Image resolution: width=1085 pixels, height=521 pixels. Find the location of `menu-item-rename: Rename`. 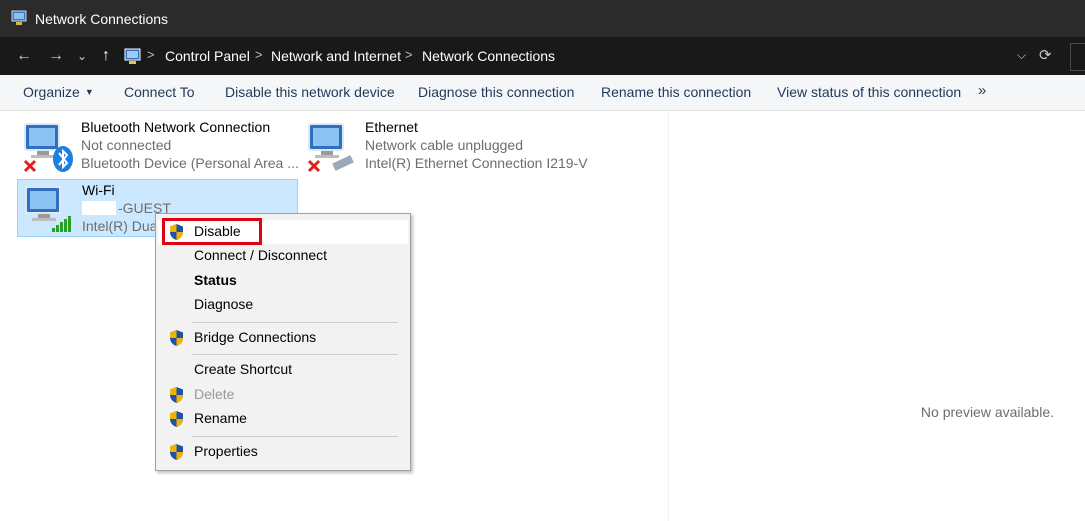

menu-item-rename: Rename is located at coordinates (283, 419).